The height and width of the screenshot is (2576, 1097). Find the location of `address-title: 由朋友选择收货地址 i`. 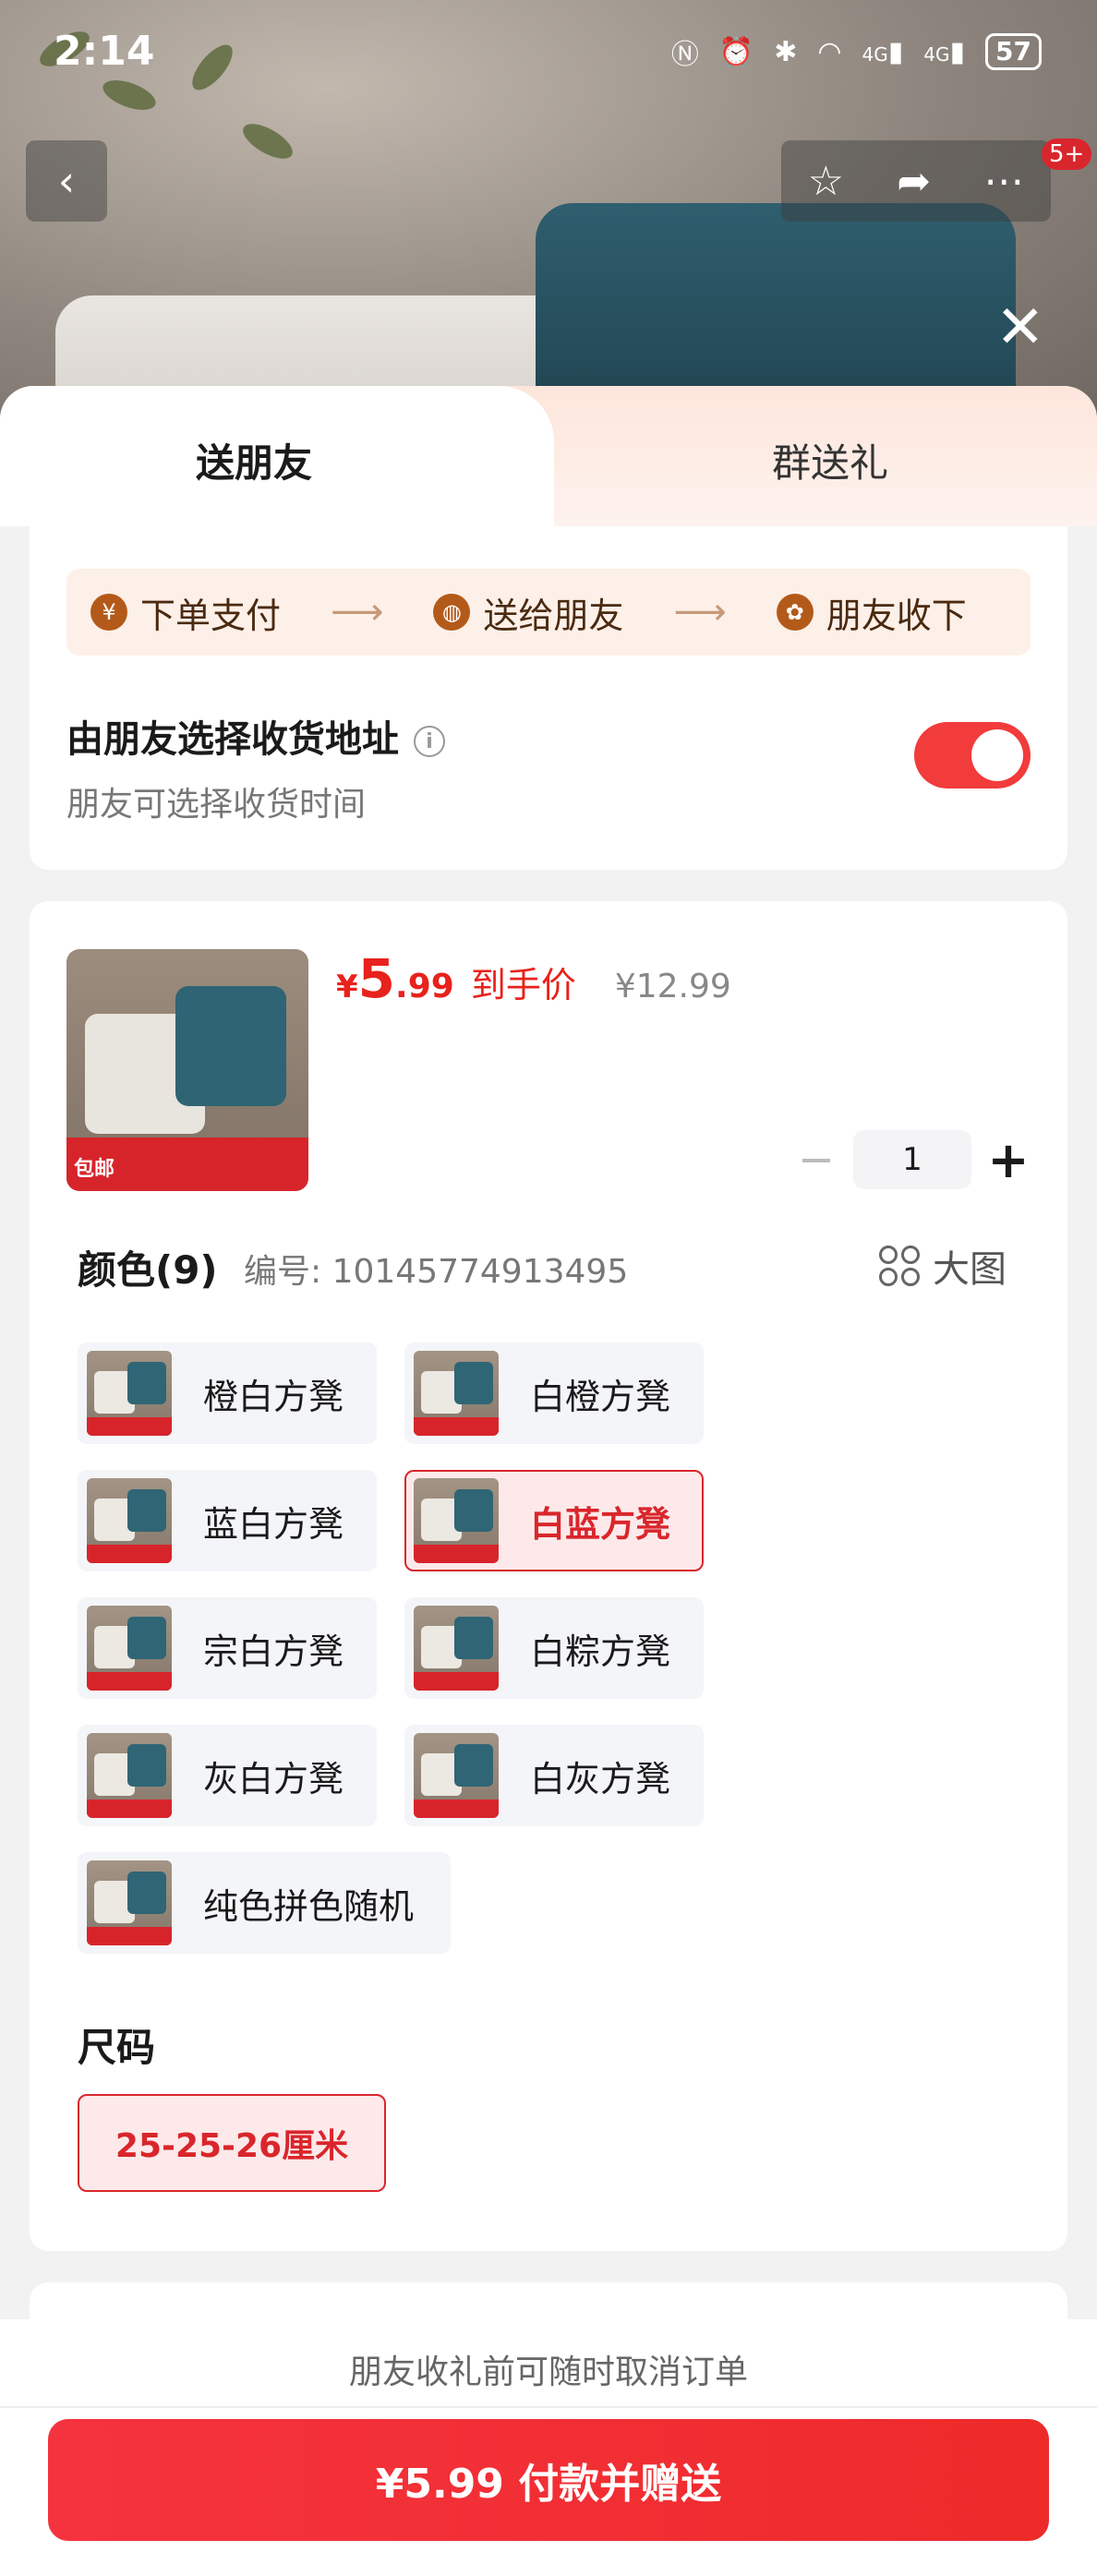

address-title: 由朋友选择收货地址 i is located at coordinates (255, 736).